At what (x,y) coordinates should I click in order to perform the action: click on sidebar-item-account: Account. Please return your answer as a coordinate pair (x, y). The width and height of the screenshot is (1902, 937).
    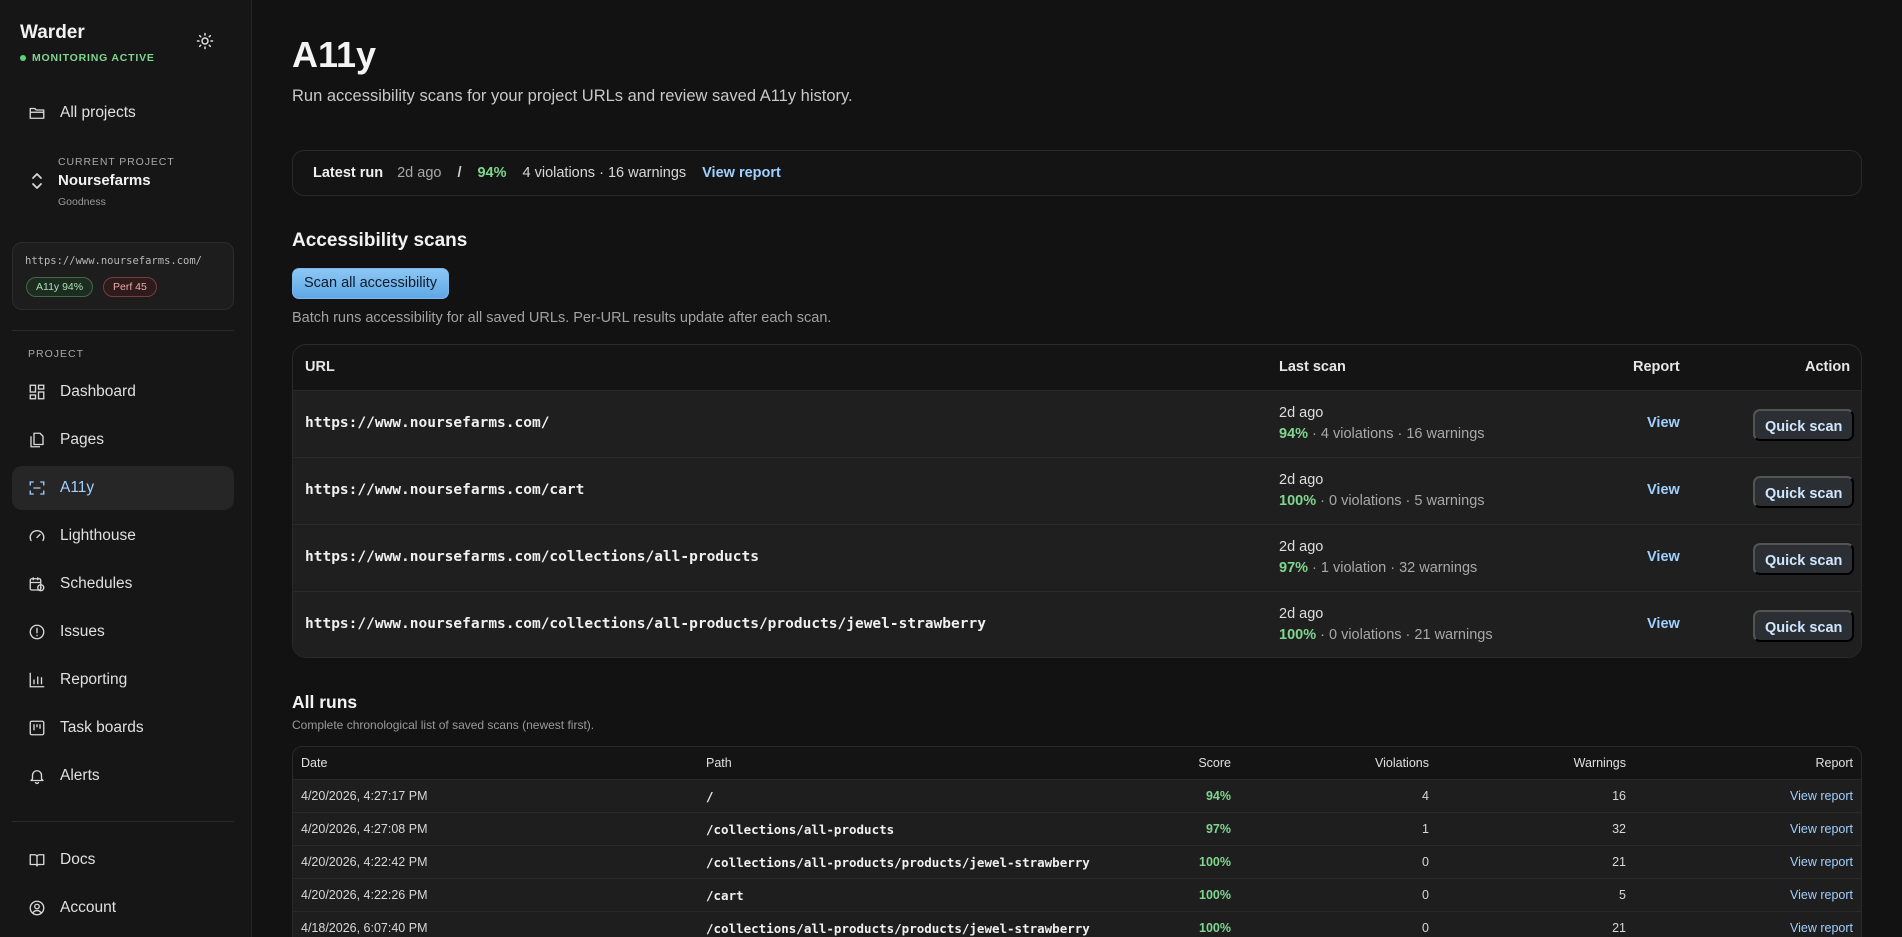
    Looking at the image, I should click on (123, 908).